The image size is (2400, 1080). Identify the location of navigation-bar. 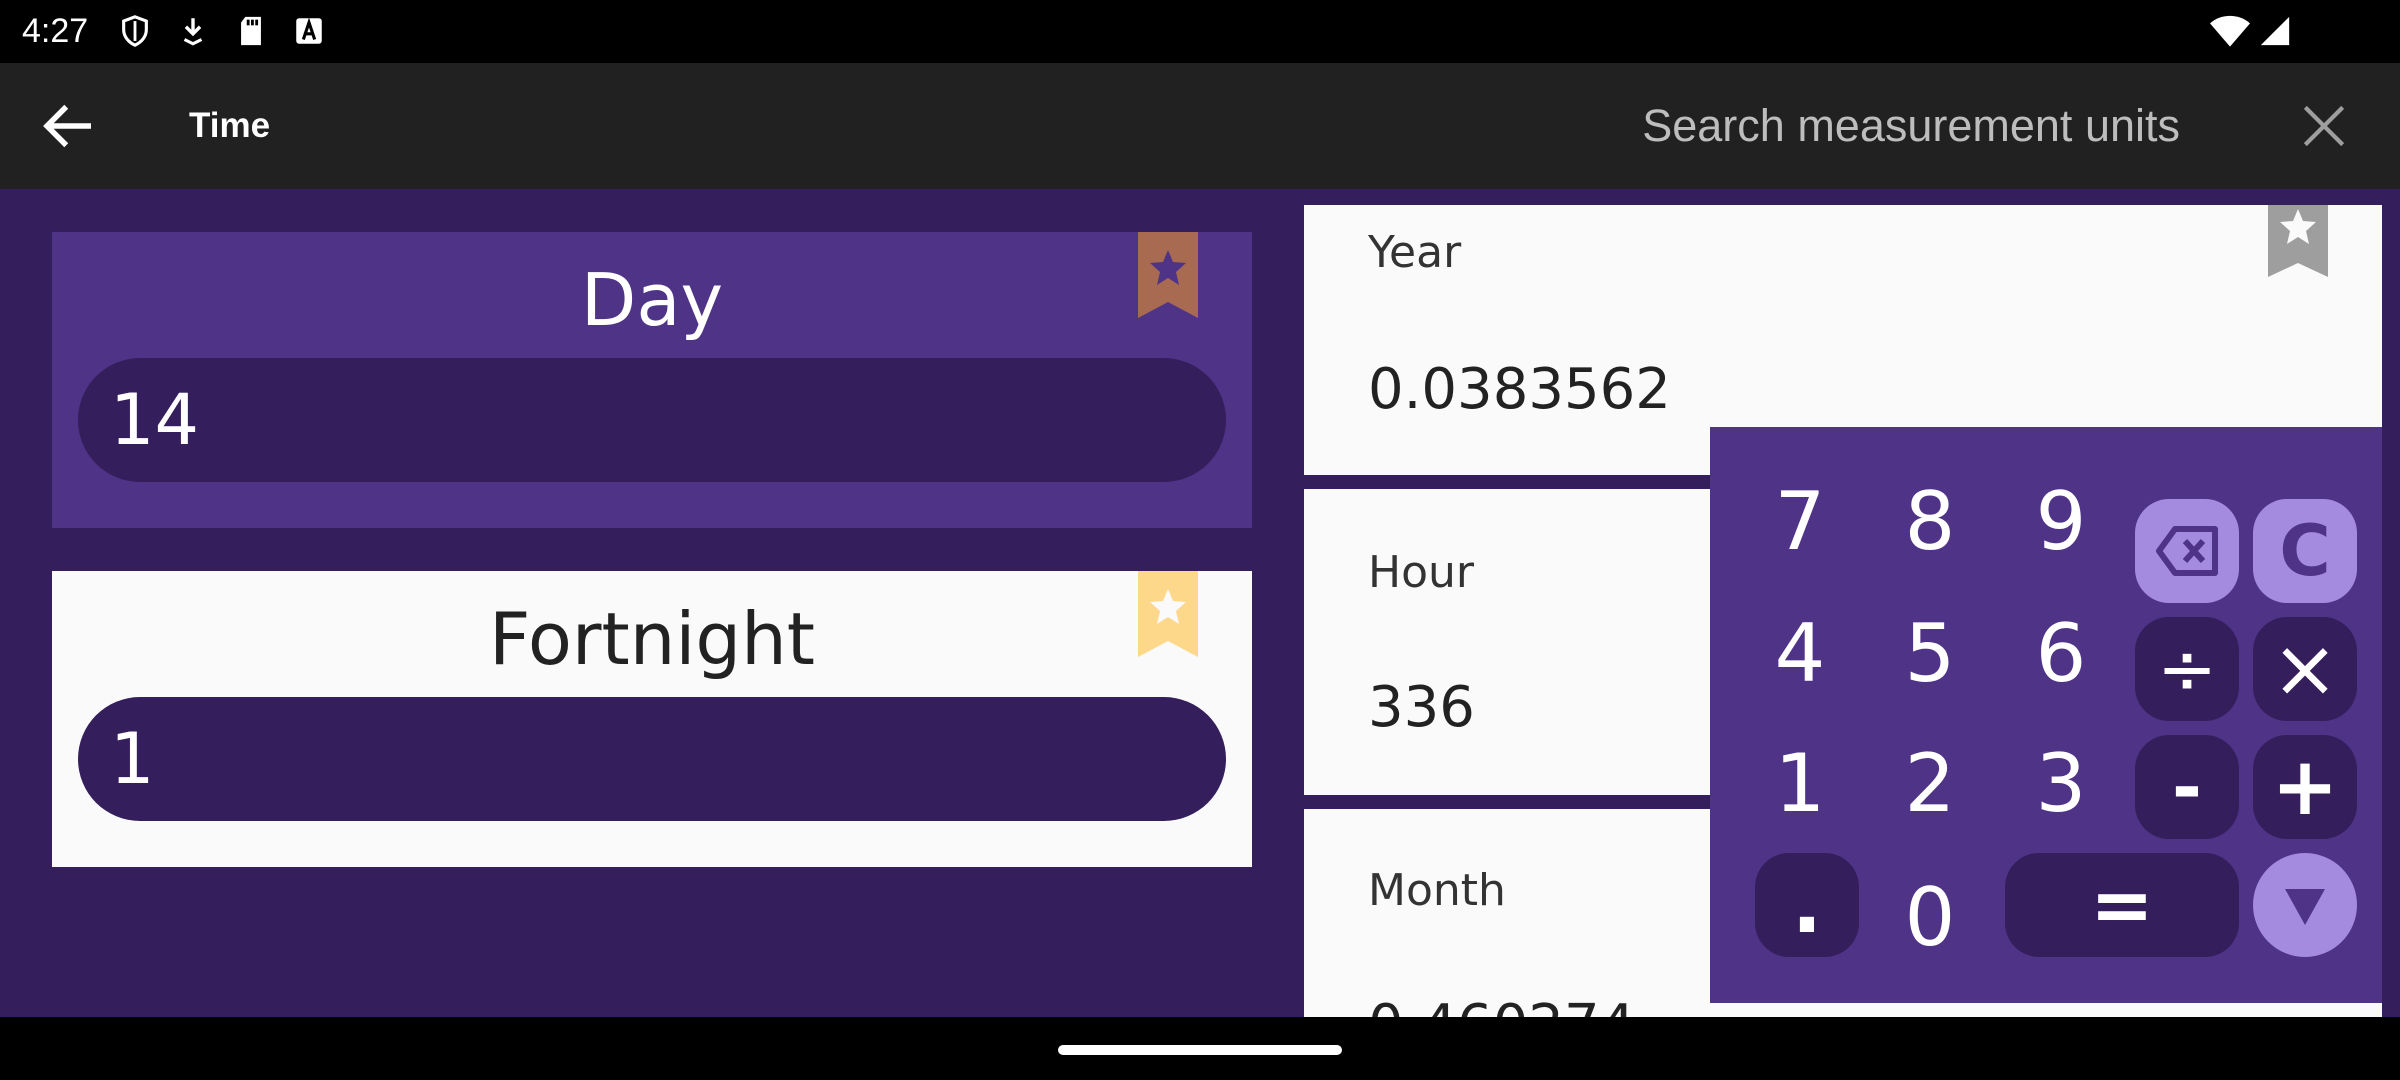
(1200, 1048).